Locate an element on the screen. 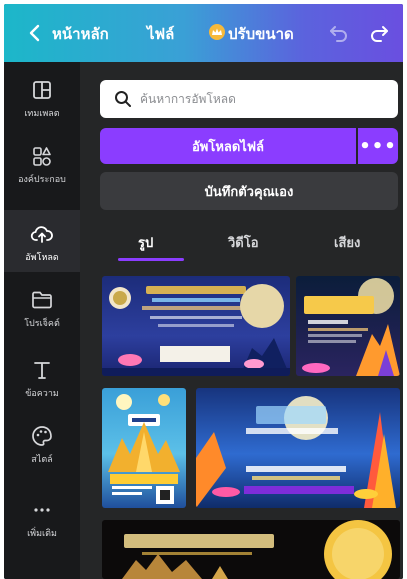  text-icon is located at coordinates (42, 370).